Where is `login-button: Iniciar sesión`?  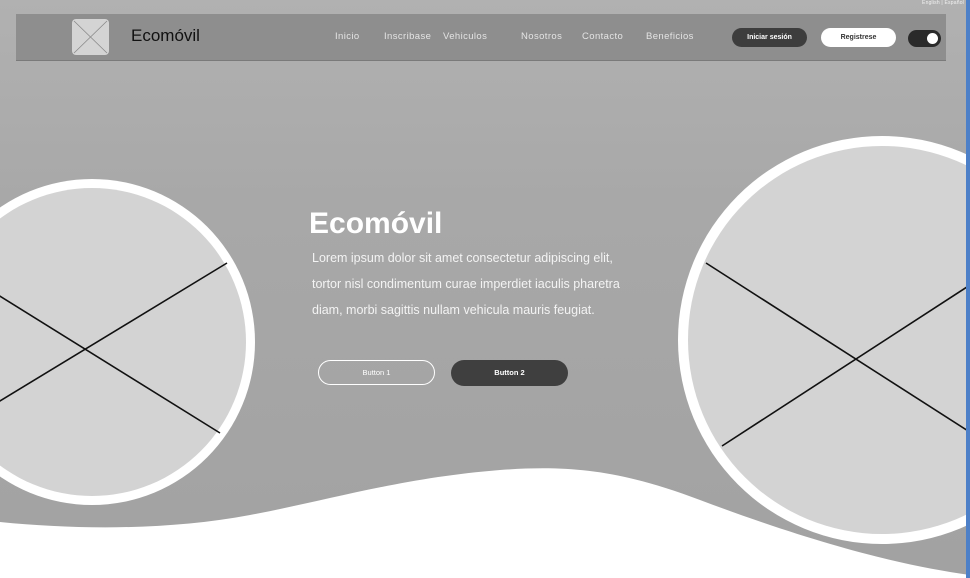
login-button: Iniciar sesión is located at coordinates (769, 37).